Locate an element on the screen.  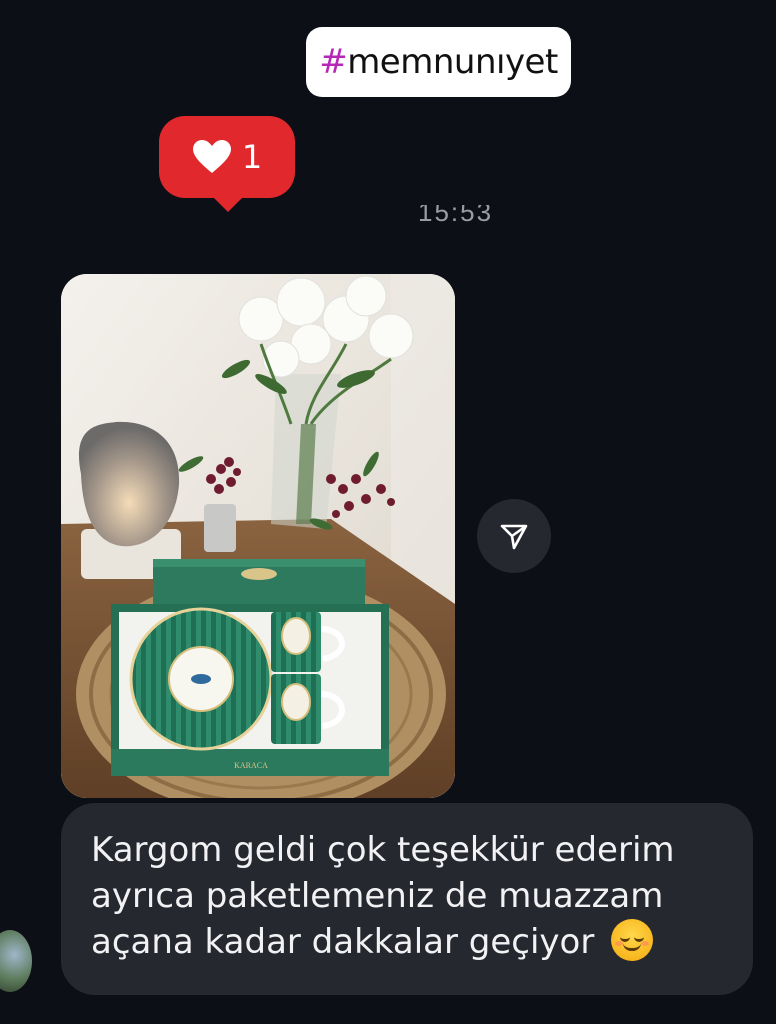
message-line-2: ayrıca paketlemeniz de muazzam is located at coordinates (377, 896).